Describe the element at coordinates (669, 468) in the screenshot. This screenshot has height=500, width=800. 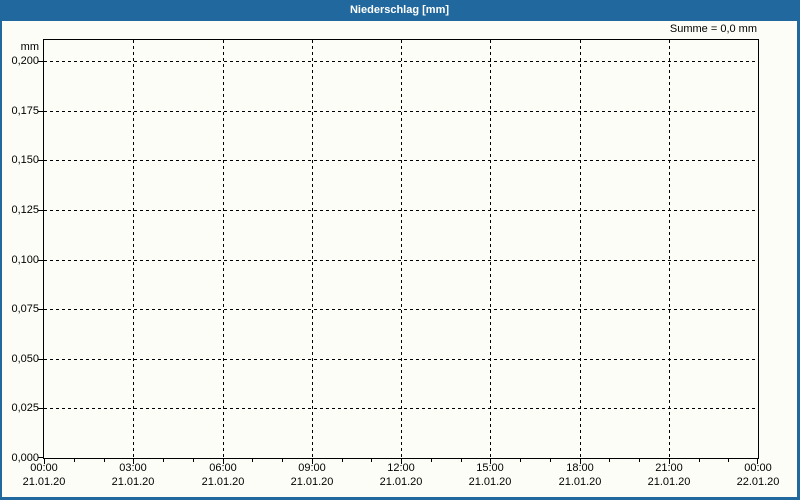
I see `x-tick-time-label: 21:00` at that location.